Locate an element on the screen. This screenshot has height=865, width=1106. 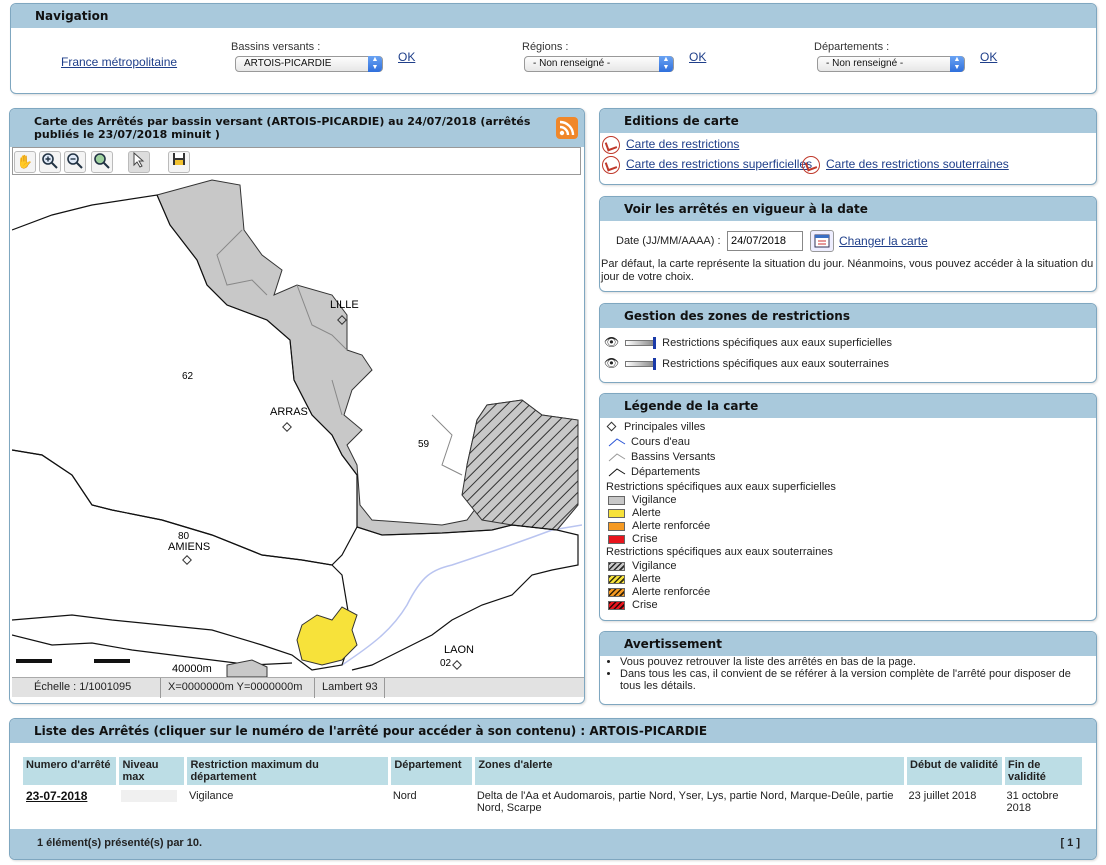
pan-hand-icon: ✋ is located at coordinates (25, 162).